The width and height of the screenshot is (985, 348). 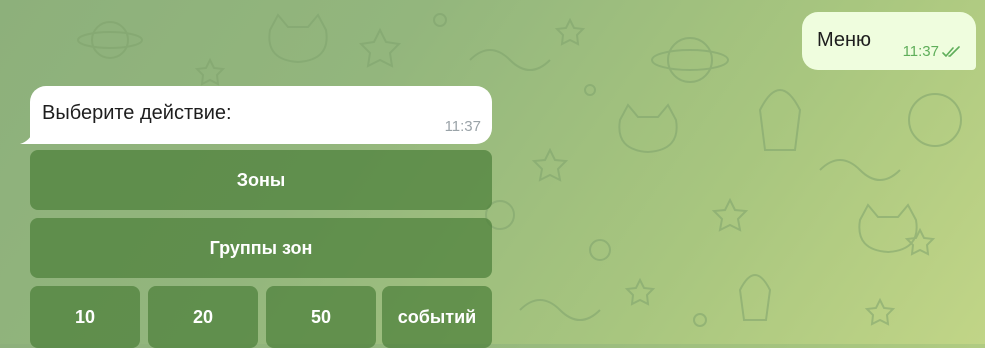 I want to click on double-check-icon, so click(x=951, y=51).